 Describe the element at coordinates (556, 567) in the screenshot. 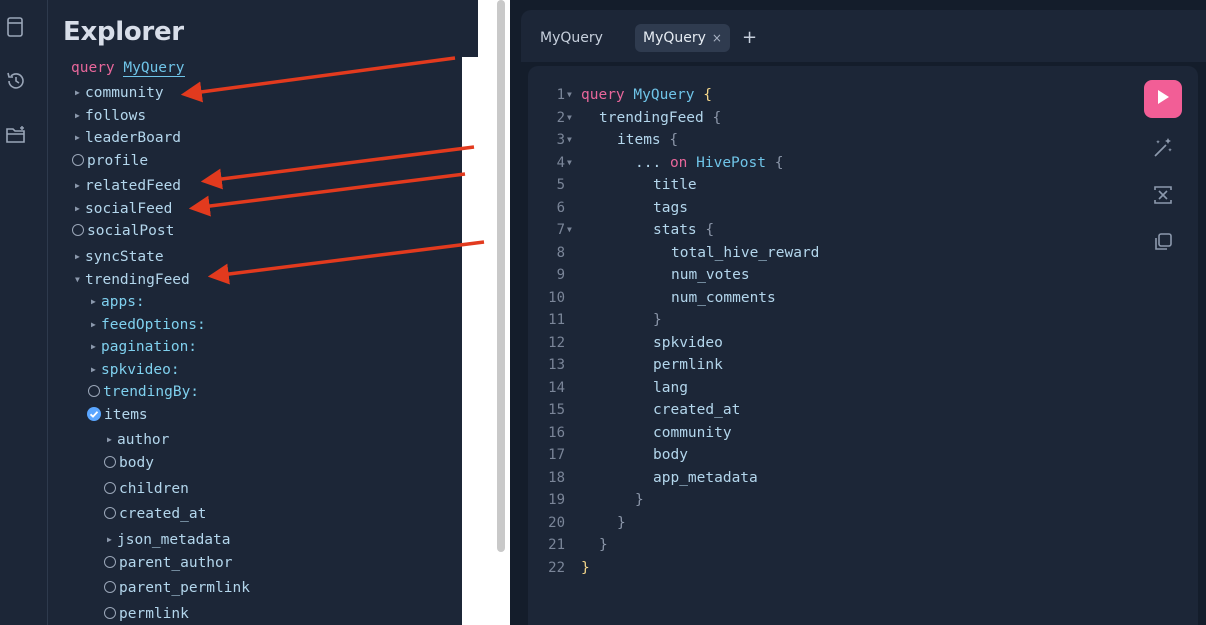

I see `line-number: 22` at that location.